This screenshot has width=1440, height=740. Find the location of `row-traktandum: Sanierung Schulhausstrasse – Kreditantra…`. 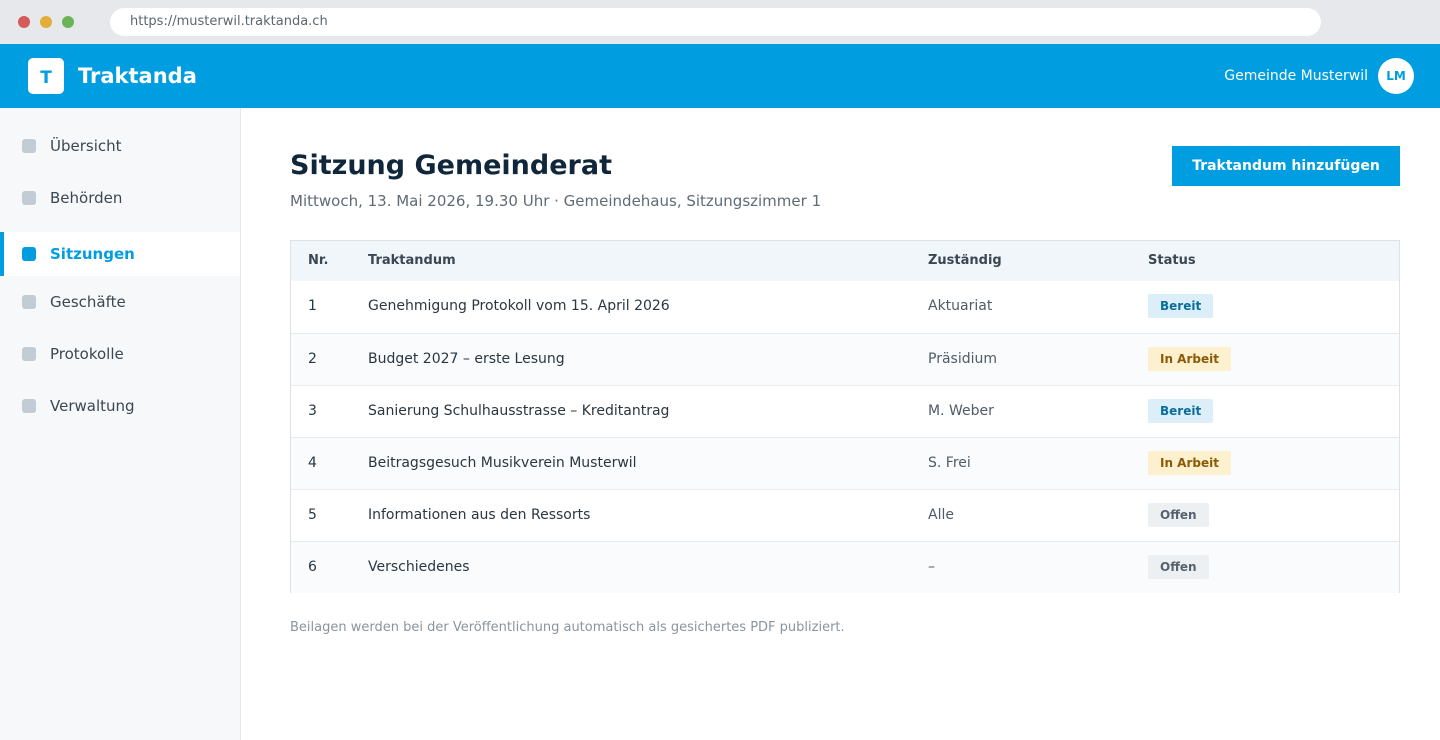

row-traktandum: Sanierung Schulhausstrasse – Kreditantra… is located at coordinates (518, 411).